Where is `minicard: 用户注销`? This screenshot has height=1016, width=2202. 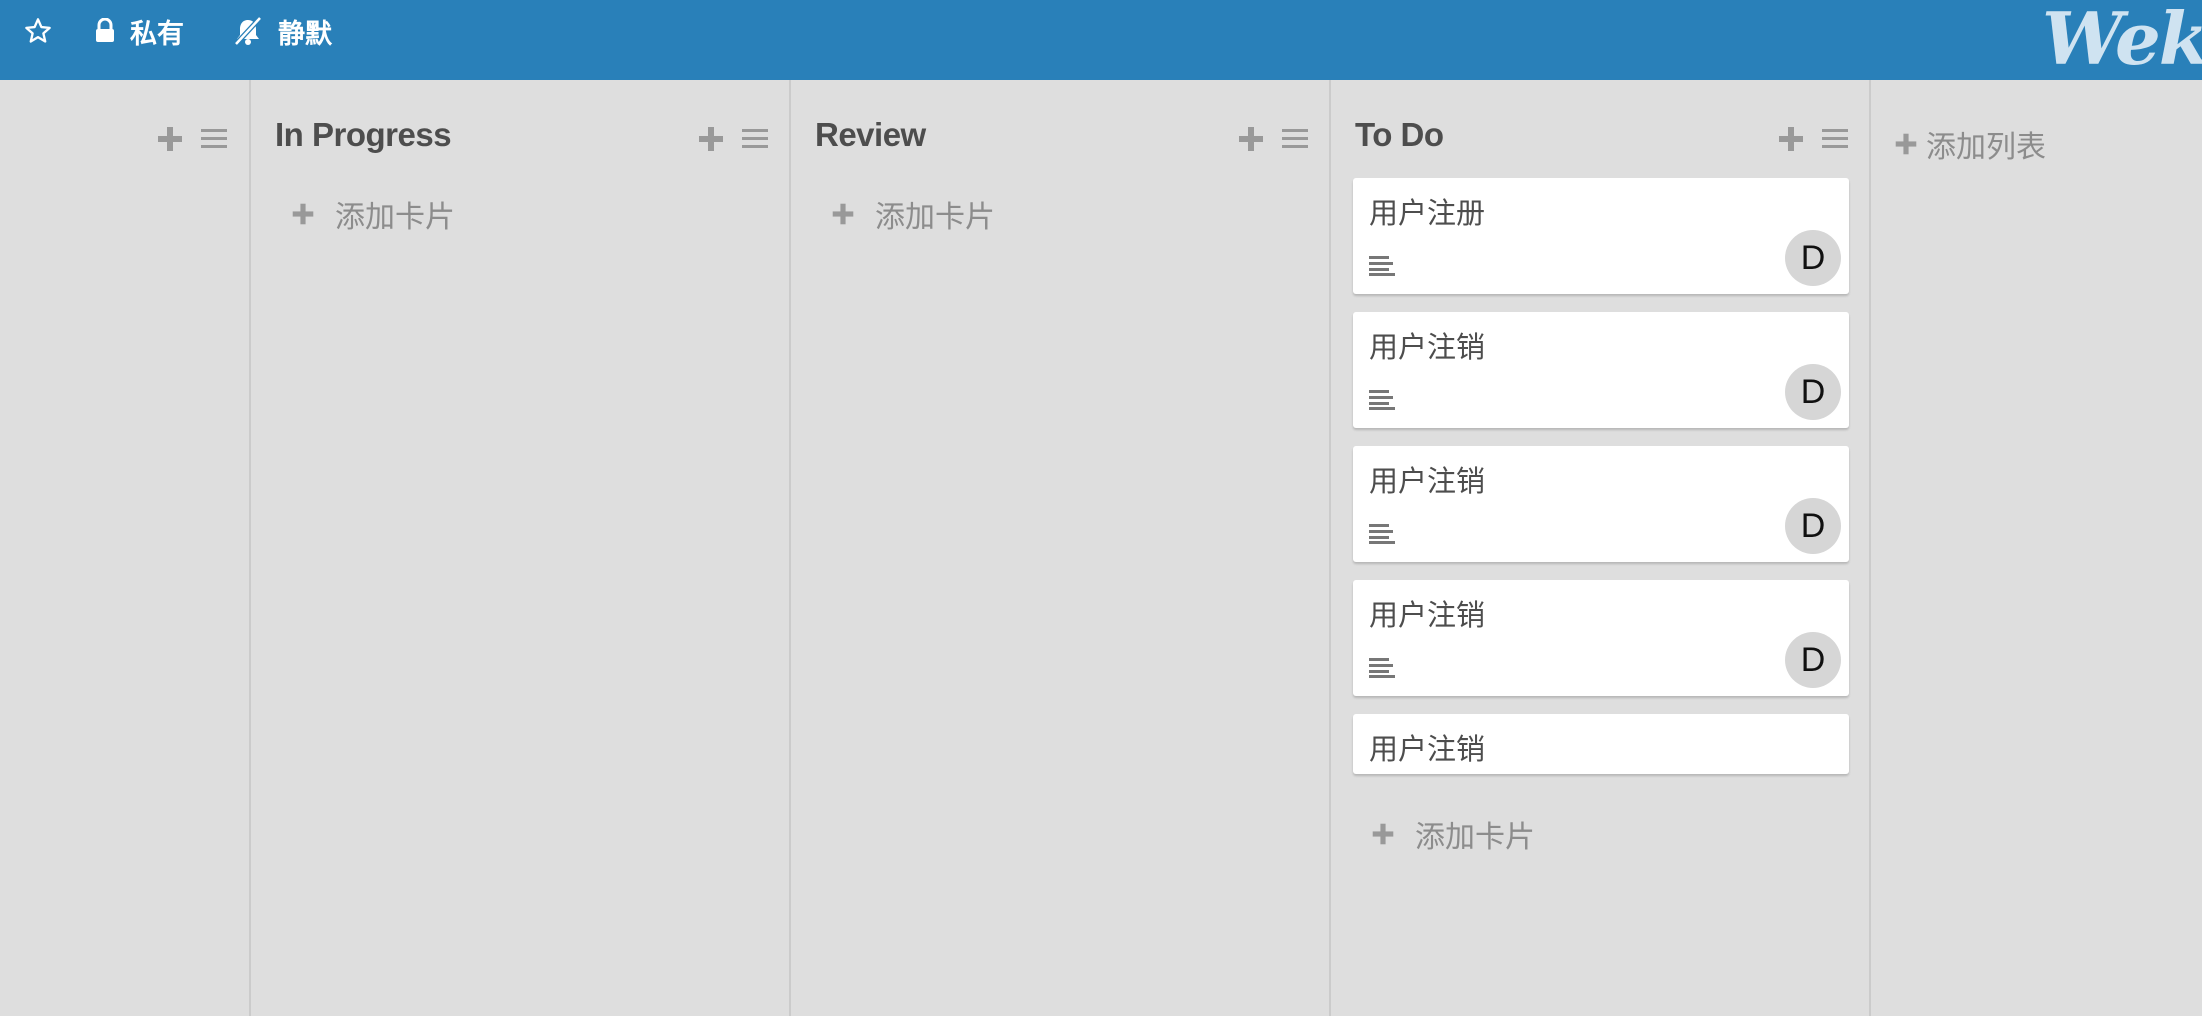 minicard: 用户注销 is located at coordinates (1601, 744).